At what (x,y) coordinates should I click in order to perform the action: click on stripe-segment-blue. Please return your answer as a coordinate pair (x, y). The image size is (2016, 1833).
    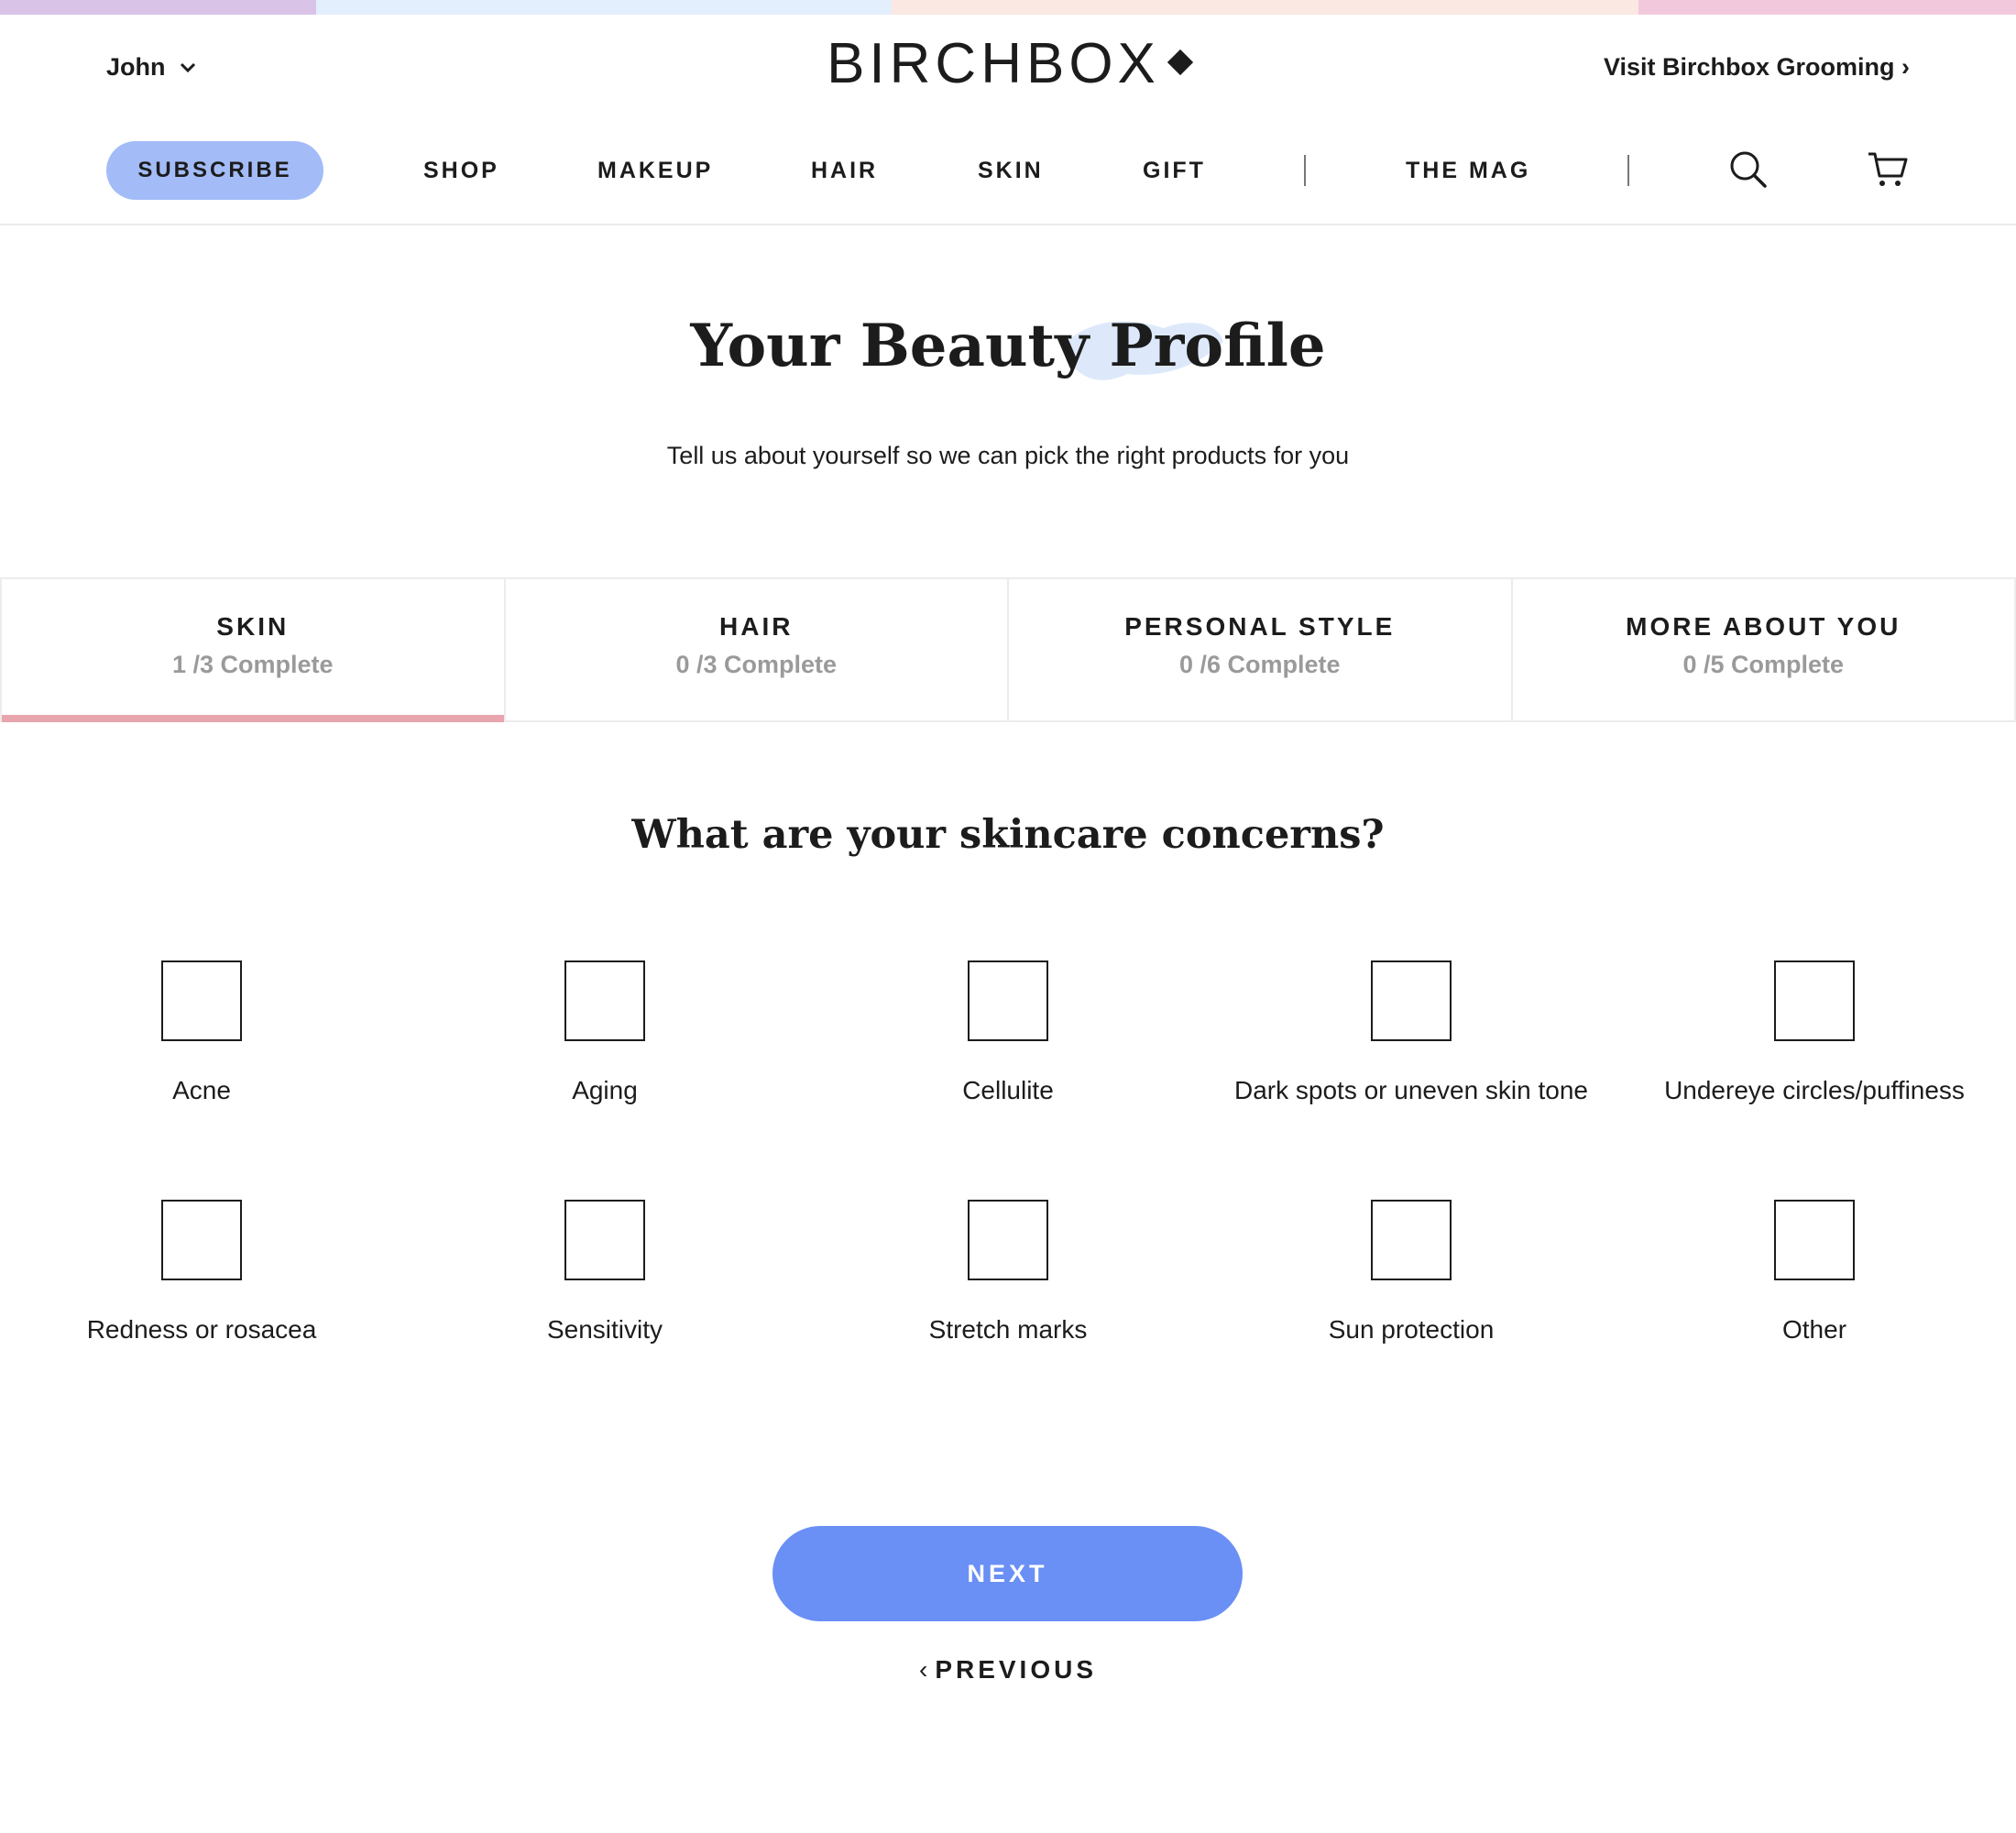
    Looking at the image, I should click on (604, 7).